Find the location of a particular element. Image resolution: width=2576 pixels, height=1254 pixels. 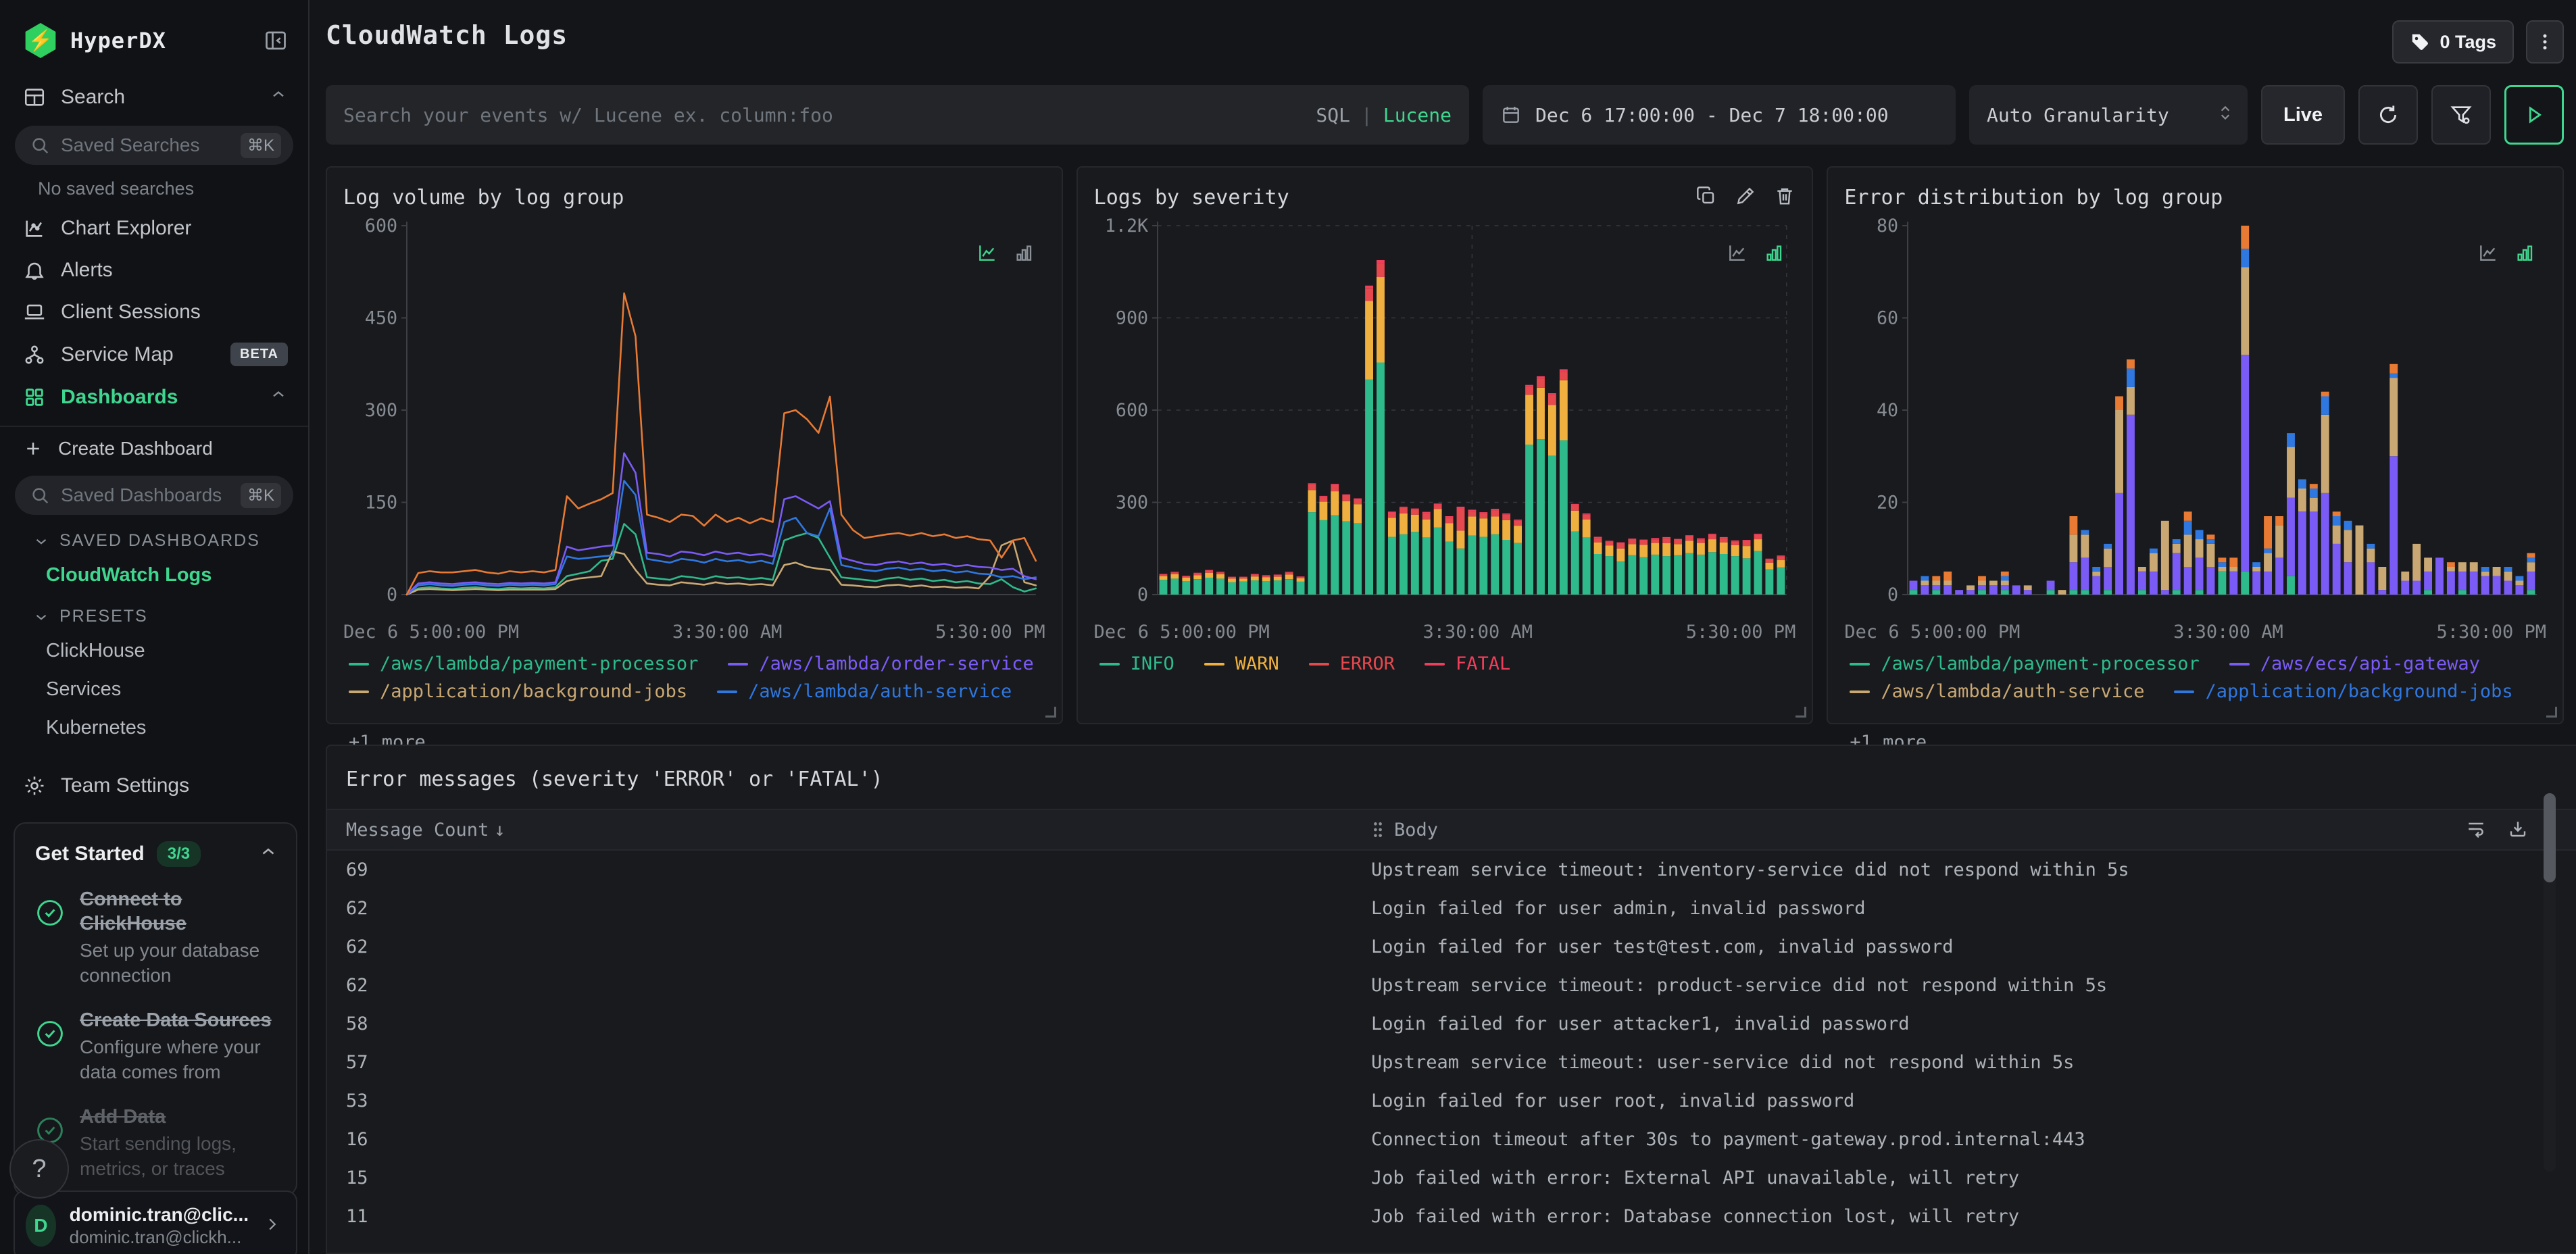

sidebar-item-team-settings: Team Settings is located at coordinates (154, 786).